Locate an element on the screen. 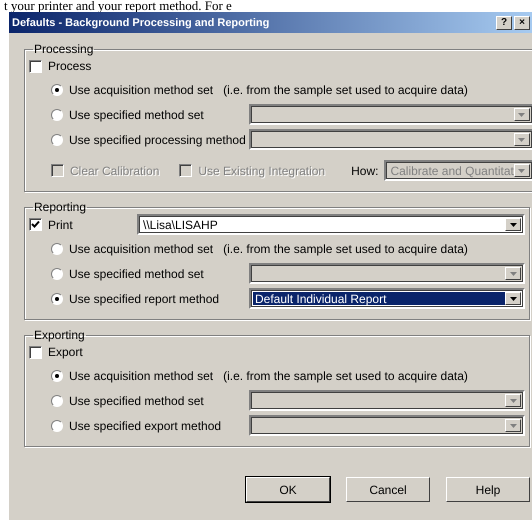  checkbox-label: Clear Calibration is located at coordinates (115, 171).